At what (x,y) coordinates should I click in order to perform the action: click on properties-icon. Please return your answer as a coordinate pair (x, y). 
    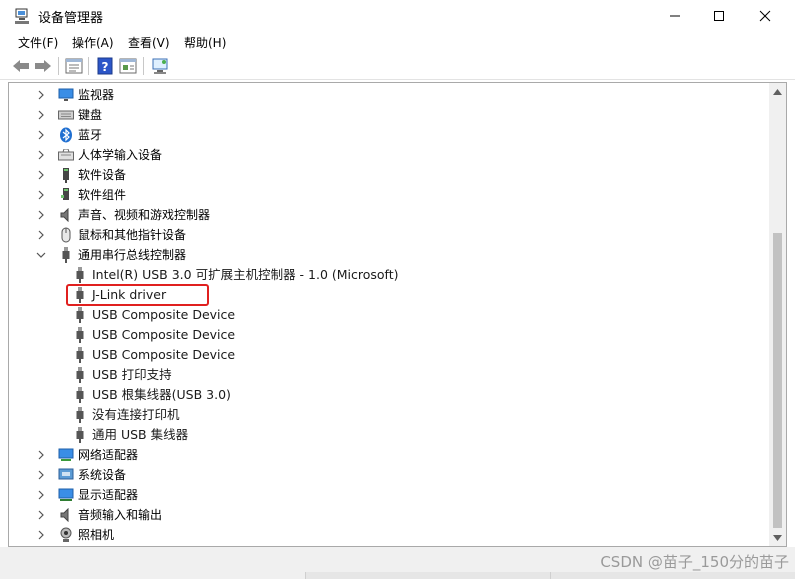
    Looking at the image, I should click on (74, 66).